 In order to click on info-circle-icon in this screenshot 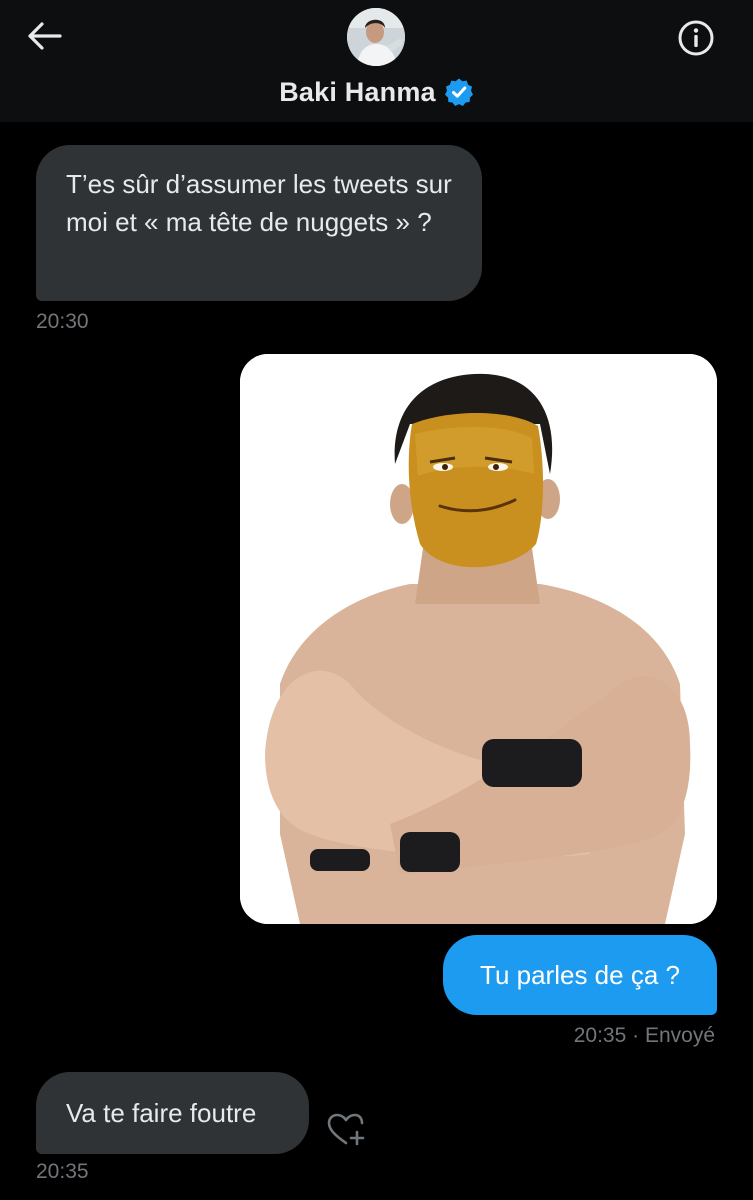, I will do `click(696, 38)`.